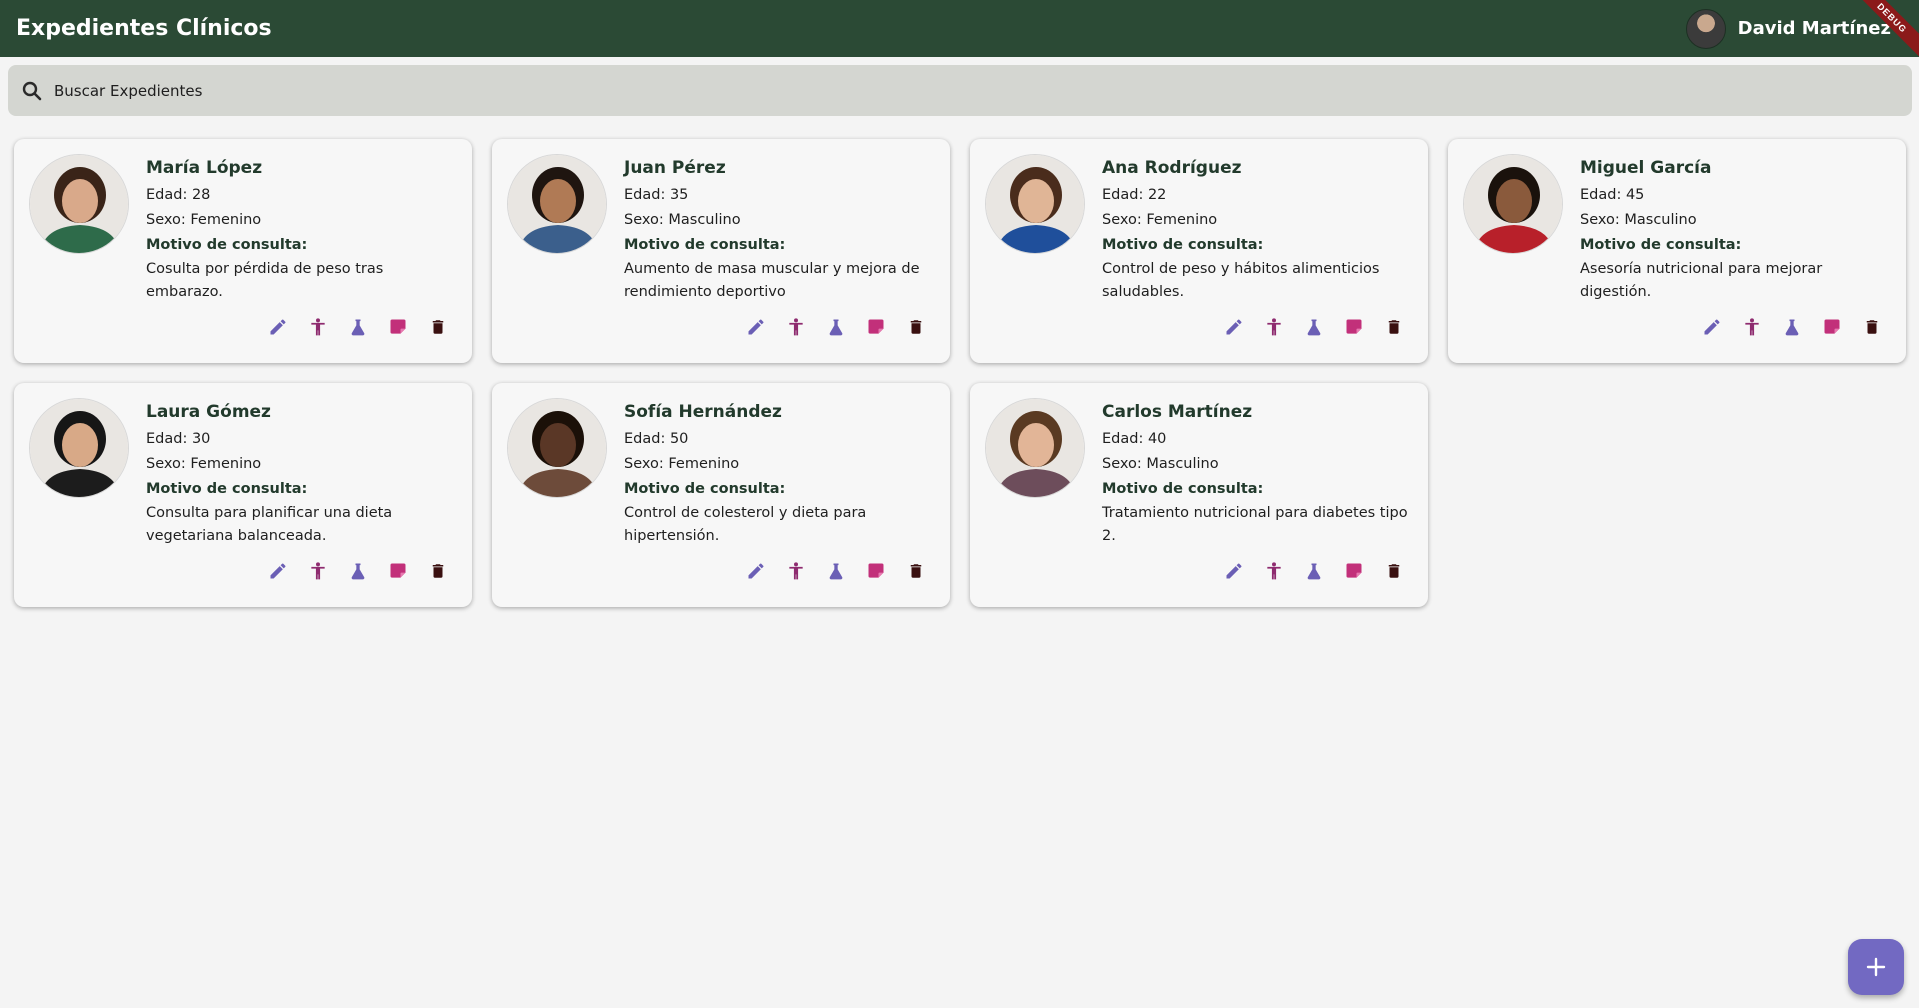  I want to click on patient-age: Edad: 45, so click(1612, 195).